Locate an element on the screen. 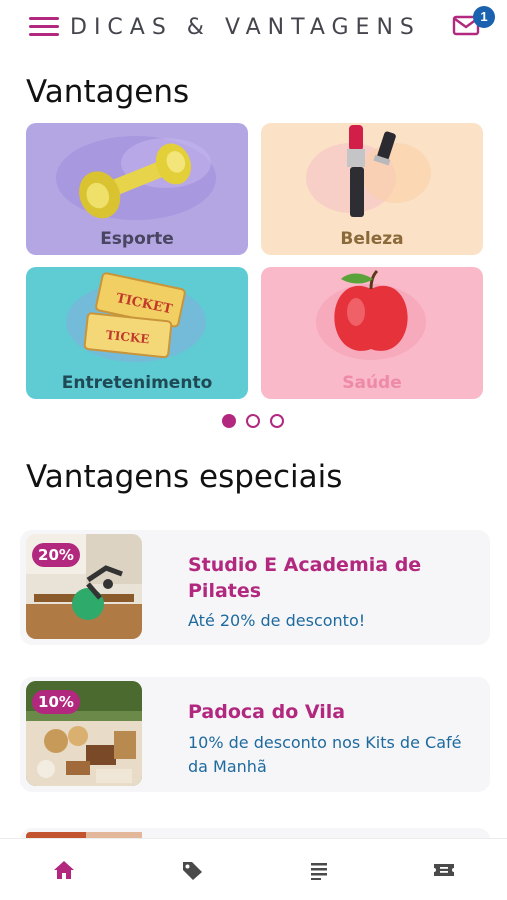 The height and width of the screenshot is (900, 507). offer-image: 20% is located at coordinates (84, 586).